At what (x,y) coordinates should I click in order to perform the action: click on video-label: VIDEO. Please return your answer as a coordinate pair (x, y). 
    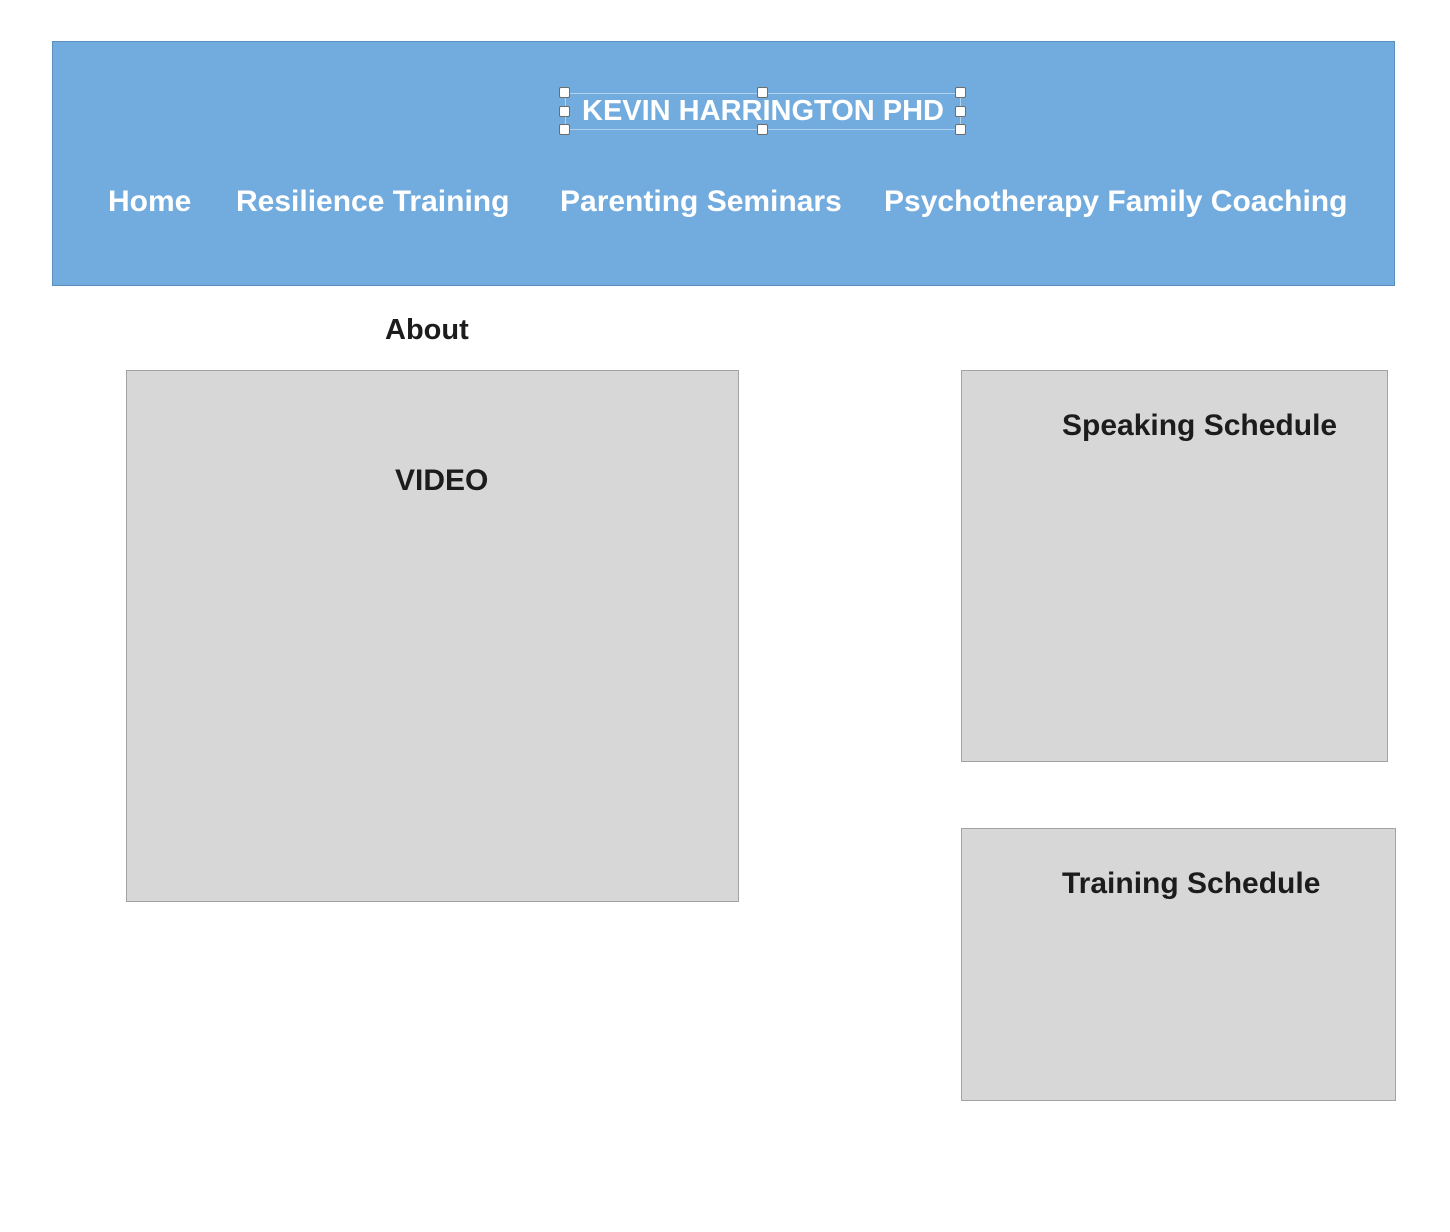
    Looking at the image, I should click on (442, 480).